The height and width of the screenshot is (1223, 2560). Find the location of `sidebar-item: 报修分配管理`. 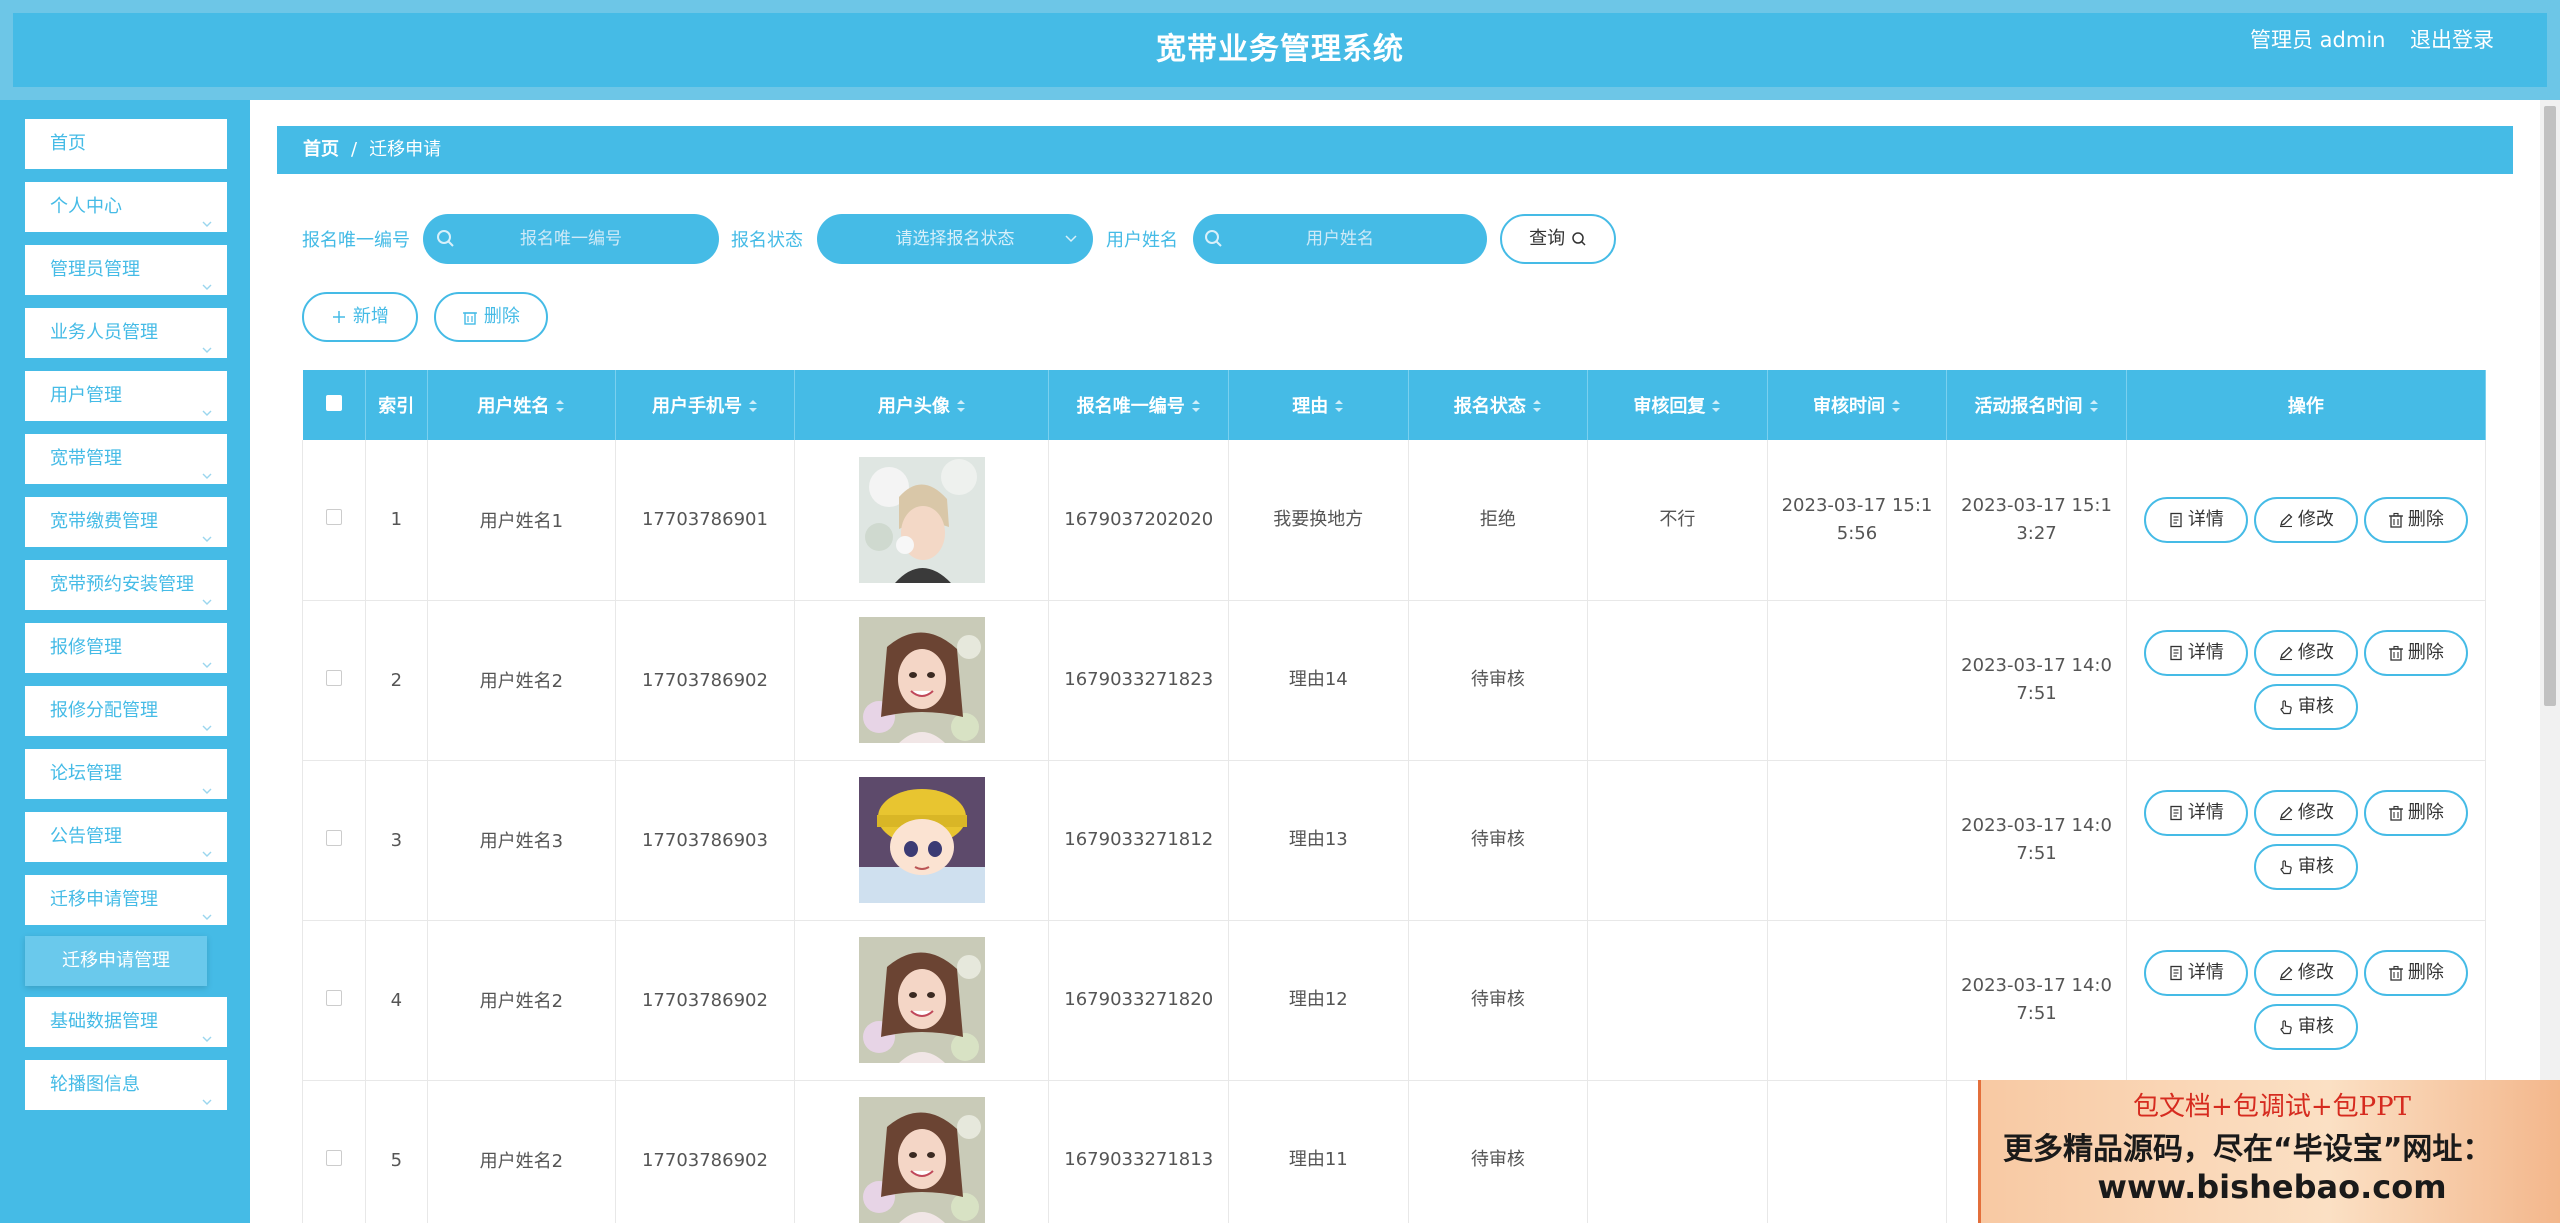

sidebar-item: 报修分配管理 is located at coordinates (126, 711).